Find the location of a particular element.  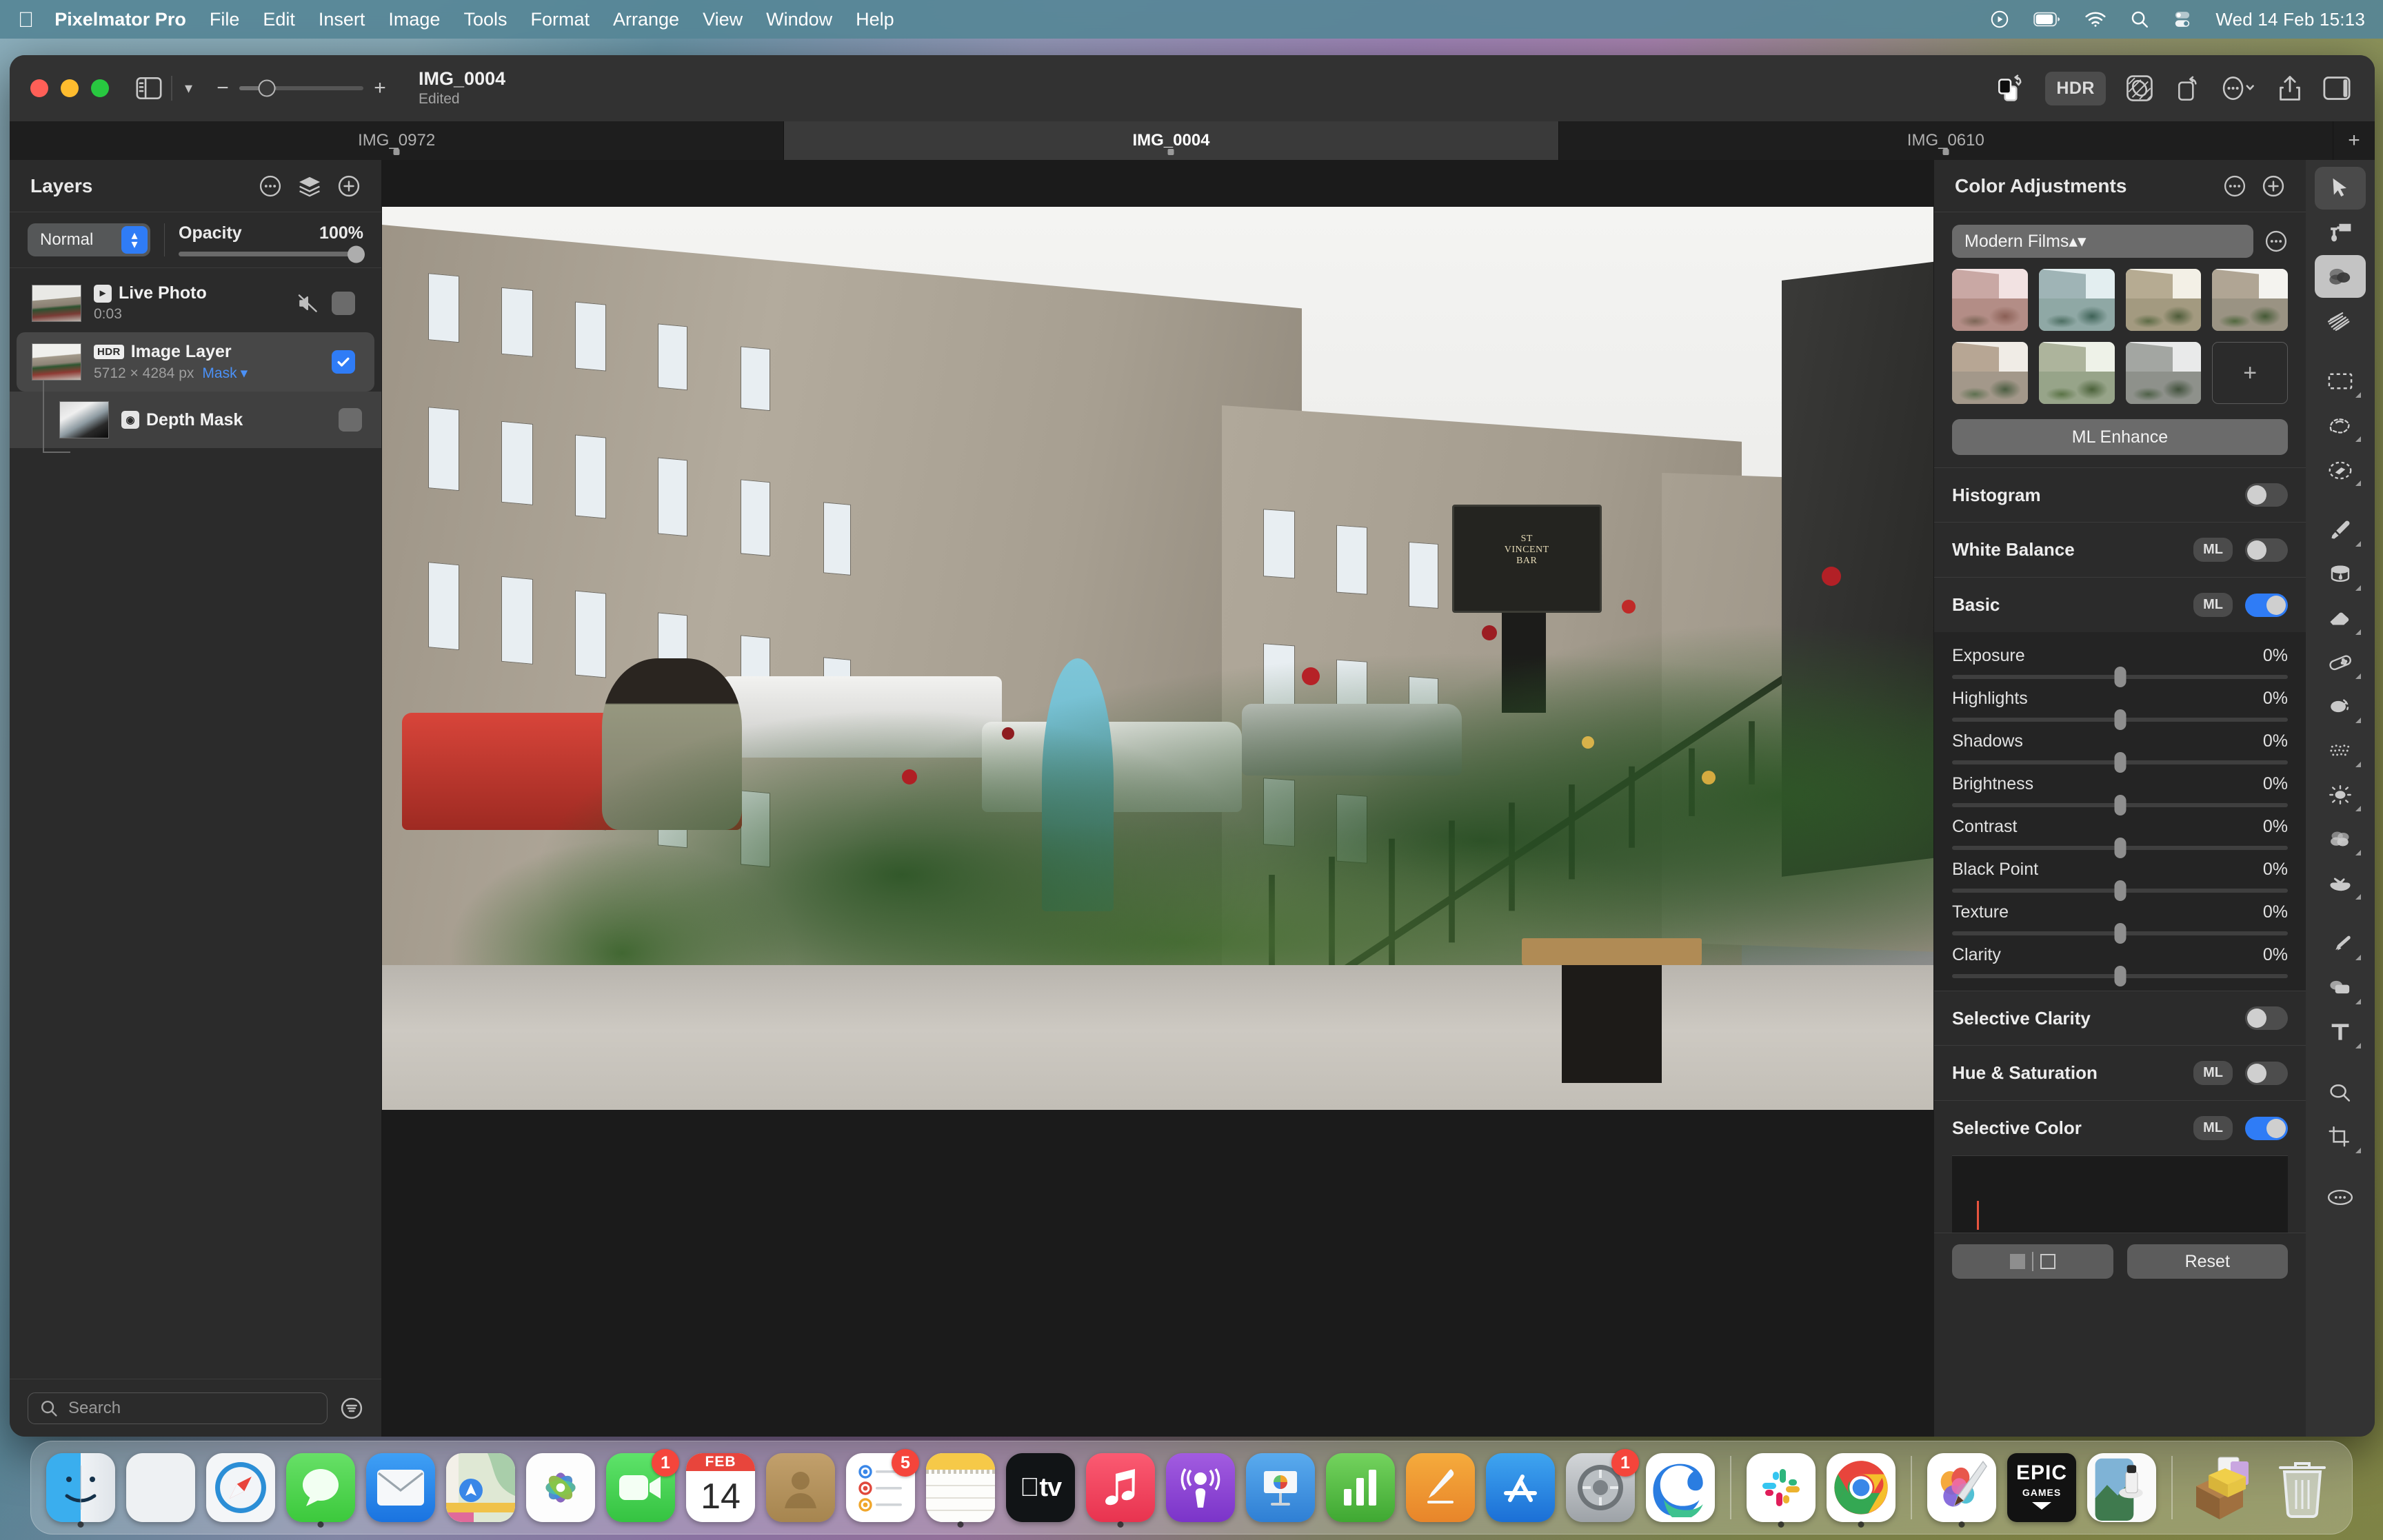

pen-tool is located at coordinates (2340, 944).